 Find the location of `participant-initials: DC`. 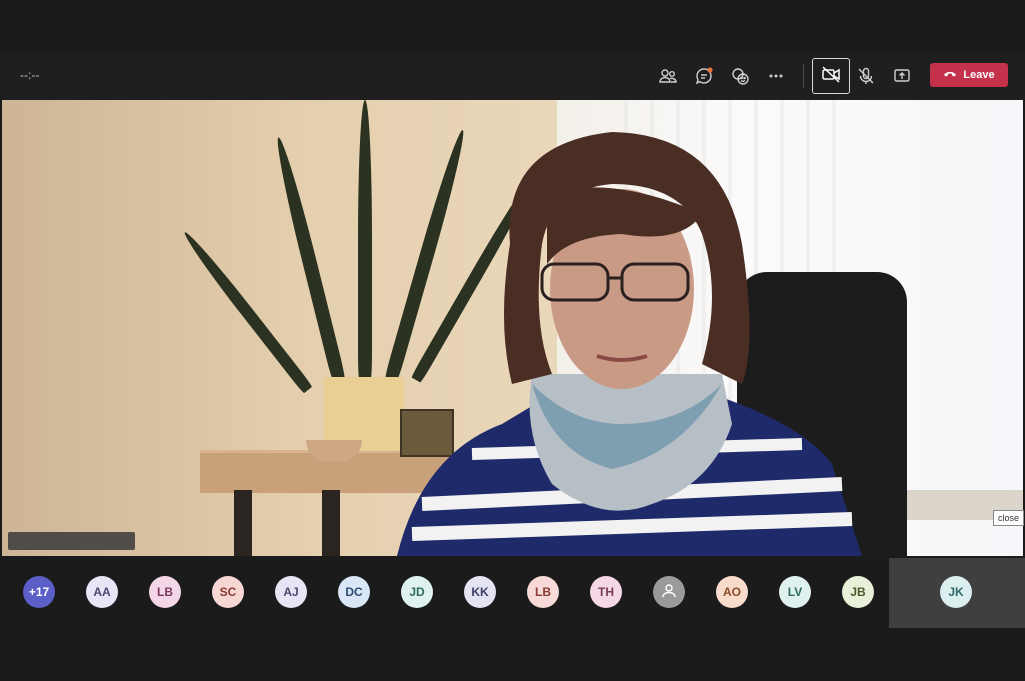

participant-initials: DC is located at coordinates (354, 592).